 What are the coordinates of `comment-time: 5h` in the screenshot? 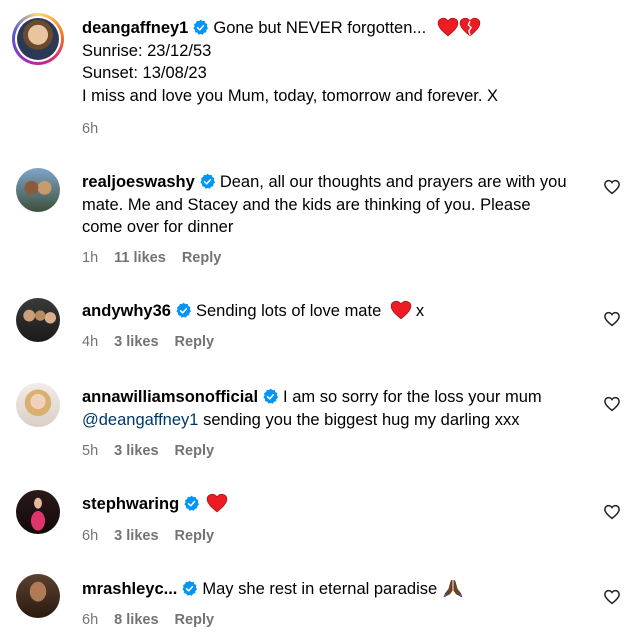 It's located at (90, 451).